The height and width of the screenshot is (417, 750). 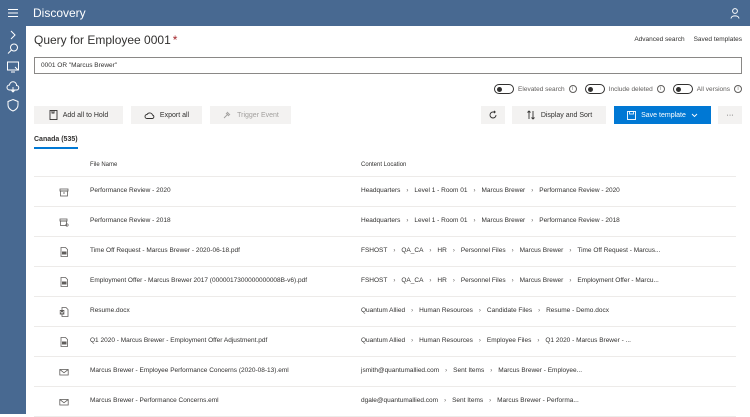 What do you see at coordinates (400, 370) in the screenshot?
I see `location-segment: jsmith@quantumallied.com` at bounding box center [400, 370].